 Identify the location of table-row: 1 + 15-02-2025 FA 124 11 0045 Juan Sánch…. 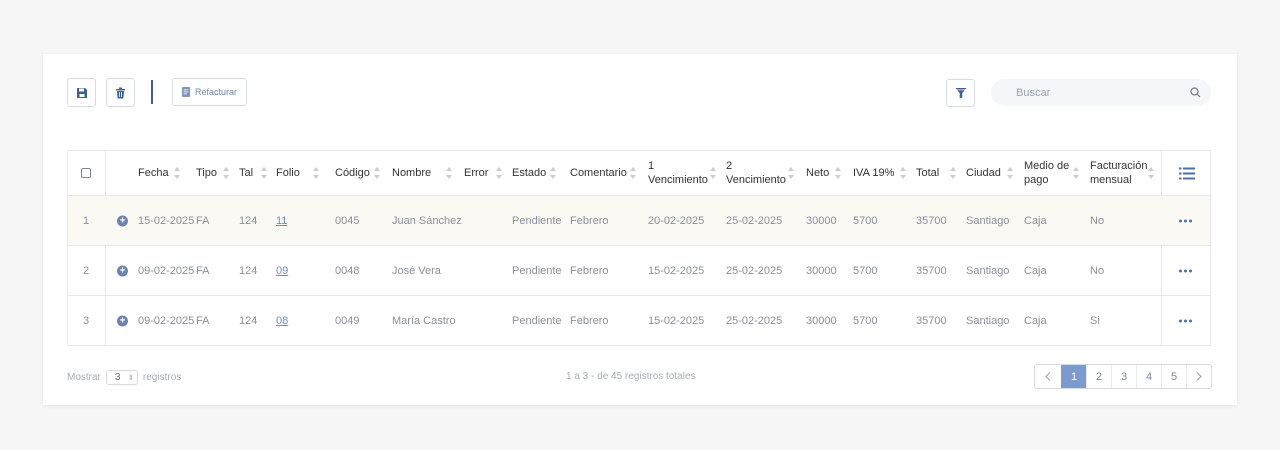
(639, 221).